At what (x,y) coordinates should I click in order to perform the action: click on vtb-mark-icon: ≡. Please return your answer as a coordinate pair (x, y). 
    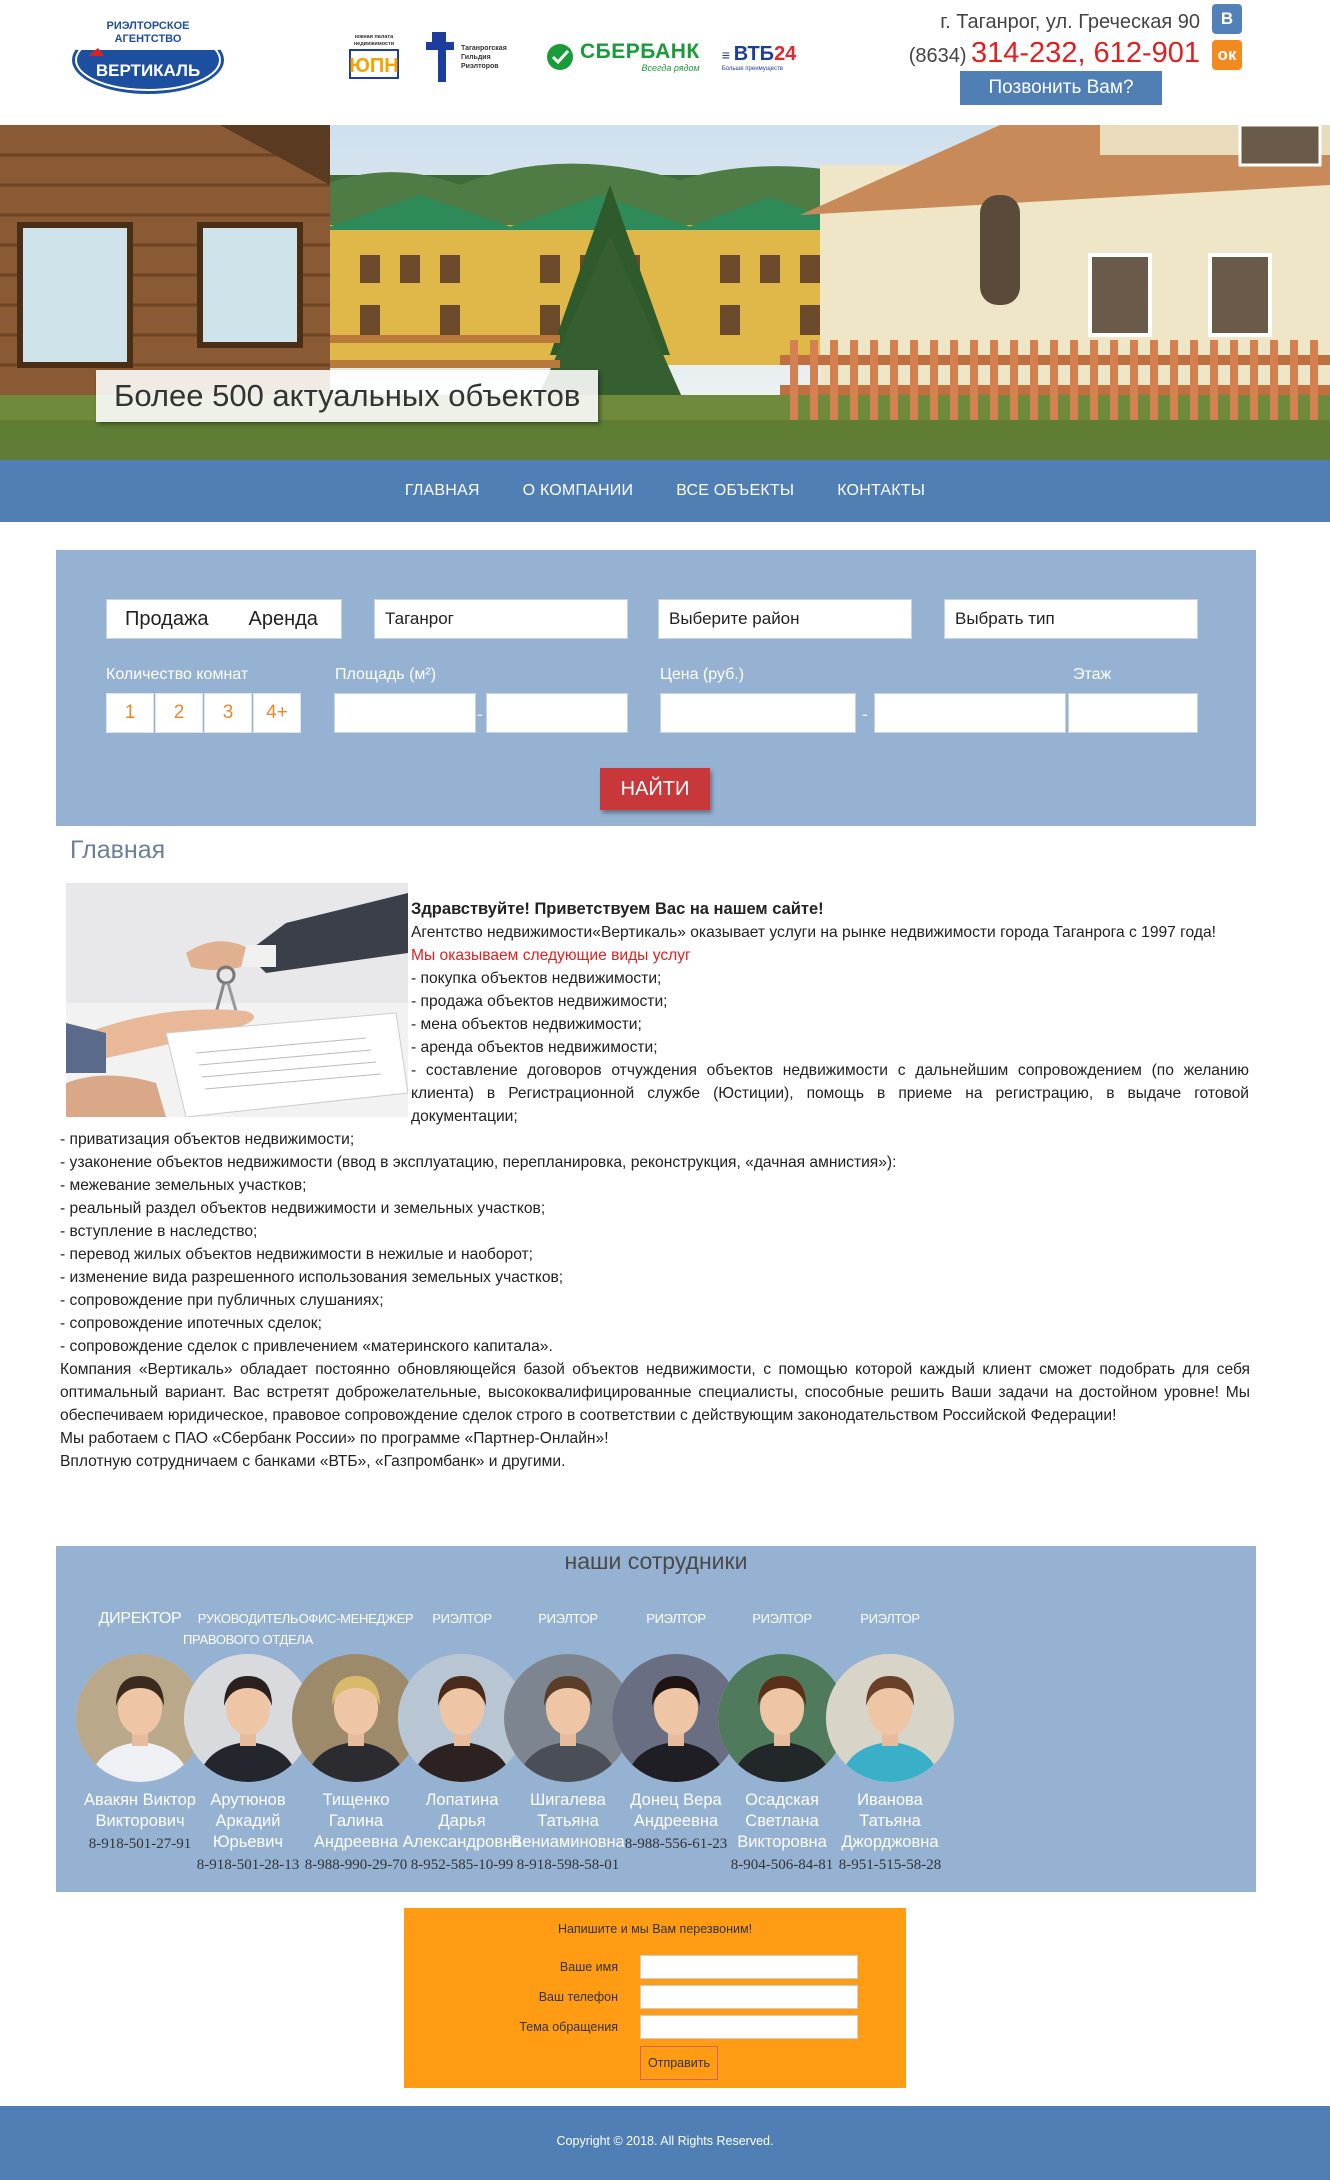
    Looking at the image, I should click on (727, 54).